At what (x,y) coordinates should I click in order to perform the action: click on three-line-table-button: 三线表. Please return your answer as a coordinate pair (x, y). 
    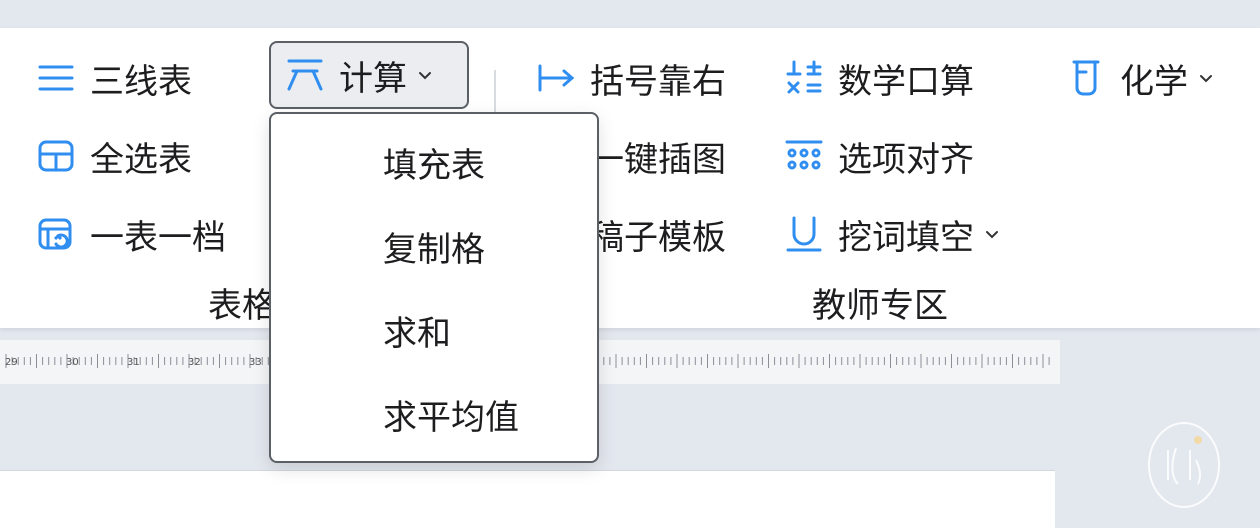
    Looking at the image, I should click on (114, 78).